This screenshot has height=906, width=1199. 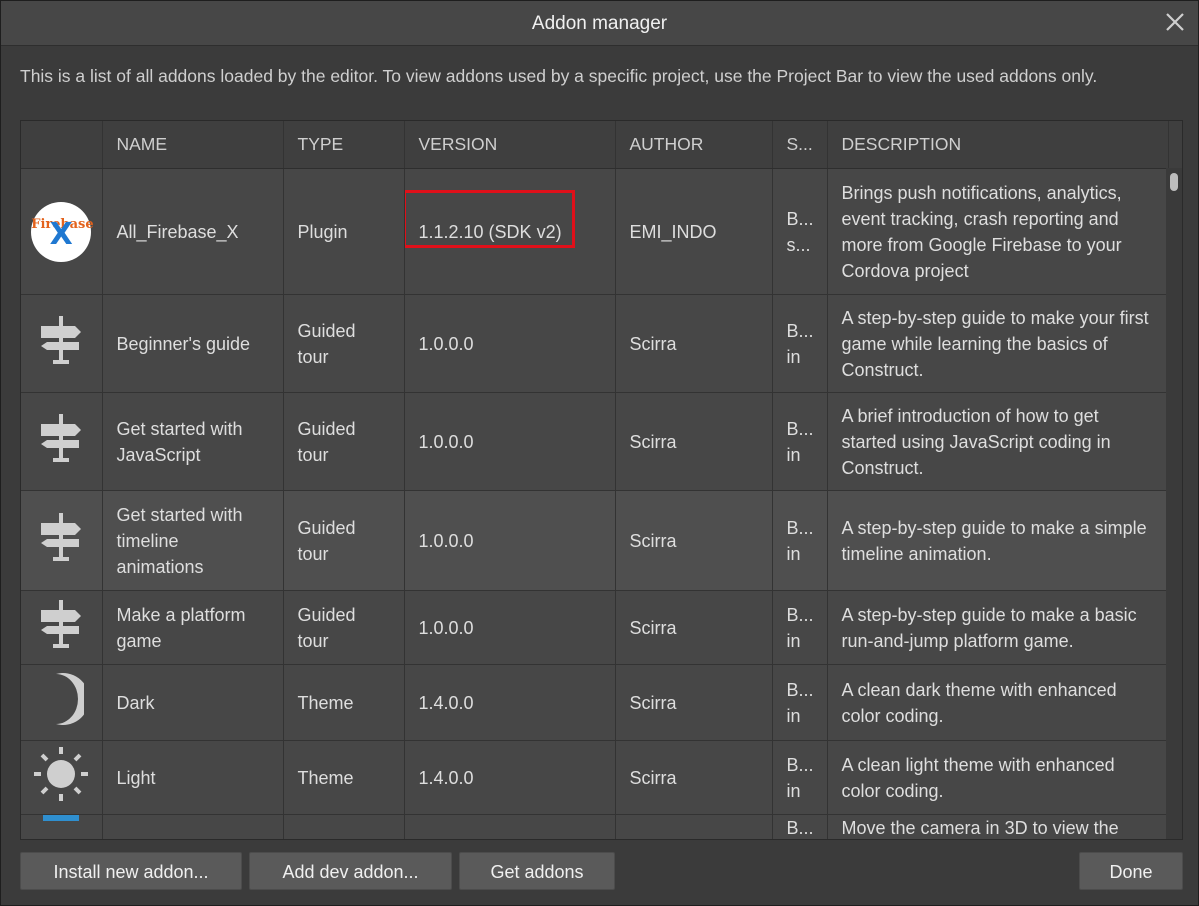 I want to click on row-name: All_Firebase_X, so click(x=193, y=231).